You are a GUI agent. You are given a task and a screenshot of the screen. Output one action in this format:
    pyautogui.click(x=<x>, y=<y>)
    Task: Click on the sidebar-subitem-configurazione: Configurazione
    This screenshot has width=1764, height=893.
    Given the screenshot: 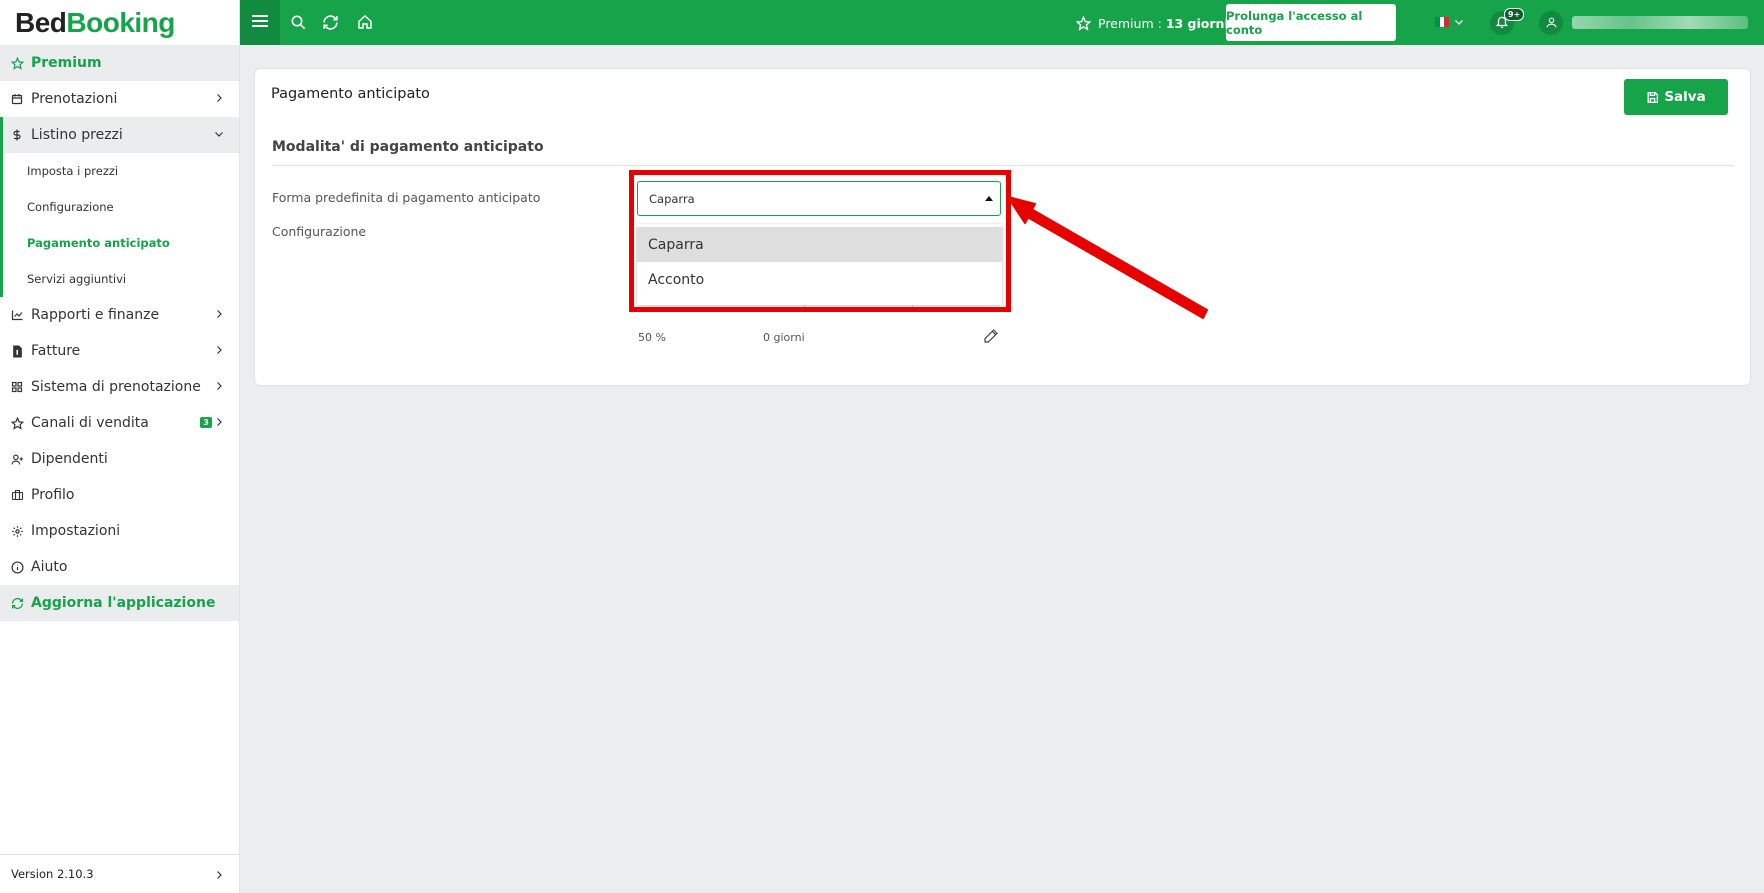 What is the action you would take?
    pyautogui.click(x=121, y=207)
    